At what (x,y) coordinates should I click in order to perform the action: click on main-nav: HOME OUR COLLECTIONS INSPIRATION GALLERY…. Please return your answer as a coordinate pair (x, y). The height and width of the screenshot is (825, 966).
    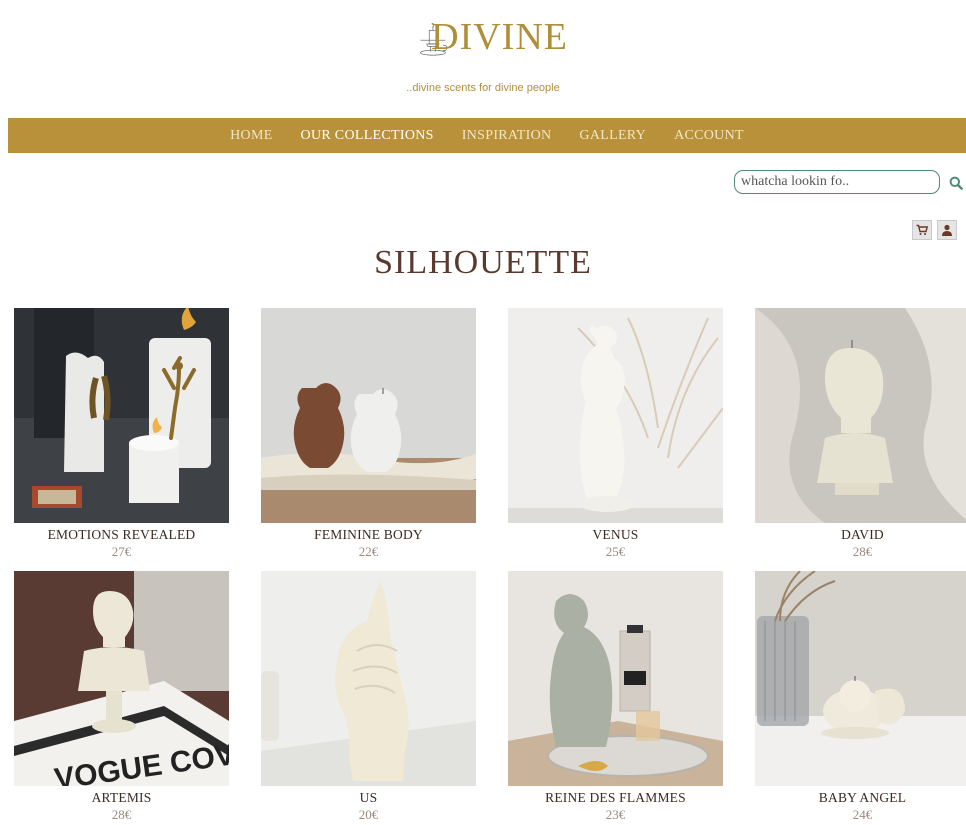
    Looking at the image, I should click on (487, 135).